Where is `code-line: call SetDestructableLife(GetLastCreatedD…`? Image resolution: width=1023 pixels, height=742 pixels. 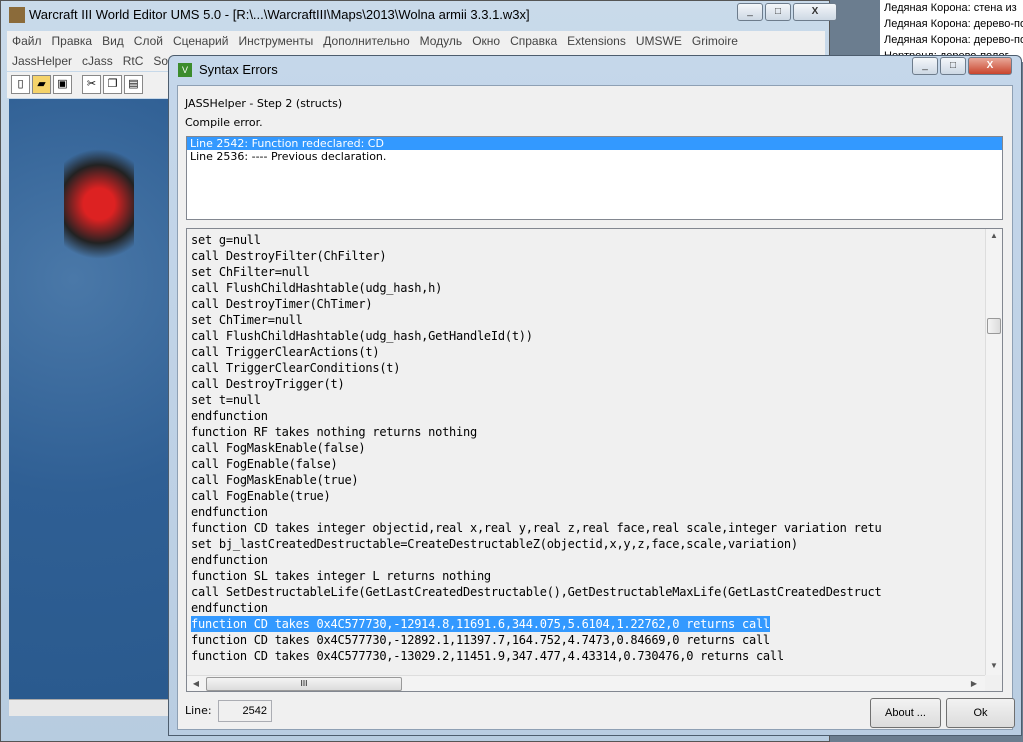 code-line: call SetDestructableLife(GetLastCreatedD… is located at coordinates (536, 592).